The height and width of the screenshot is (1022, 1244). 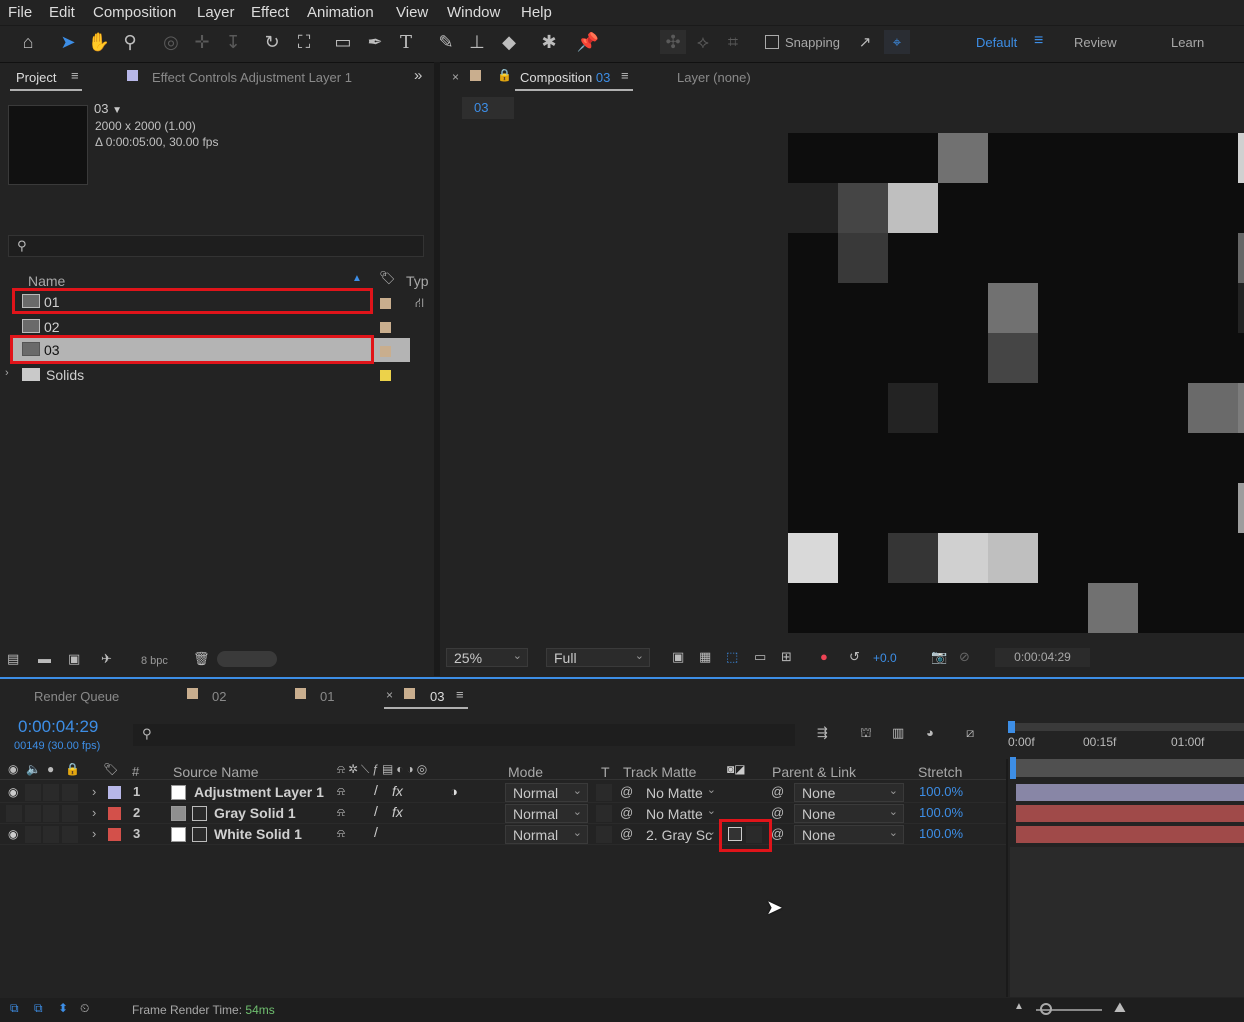 I want to click on layer-switches-toggle-icon: ⧉, so click(x=14, y=1008).